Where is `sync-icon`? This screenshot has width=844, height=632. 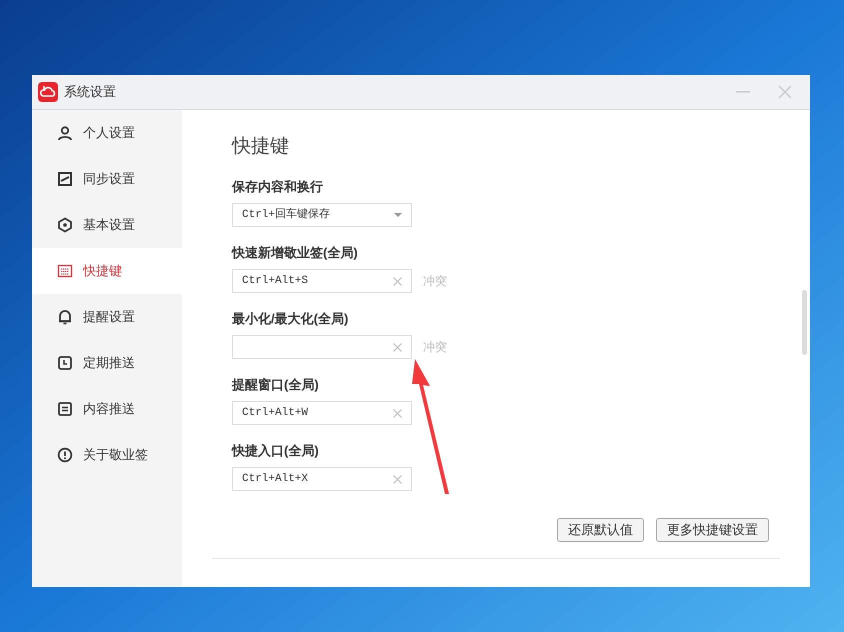
sync-icon is located at coordinates (65, 179).